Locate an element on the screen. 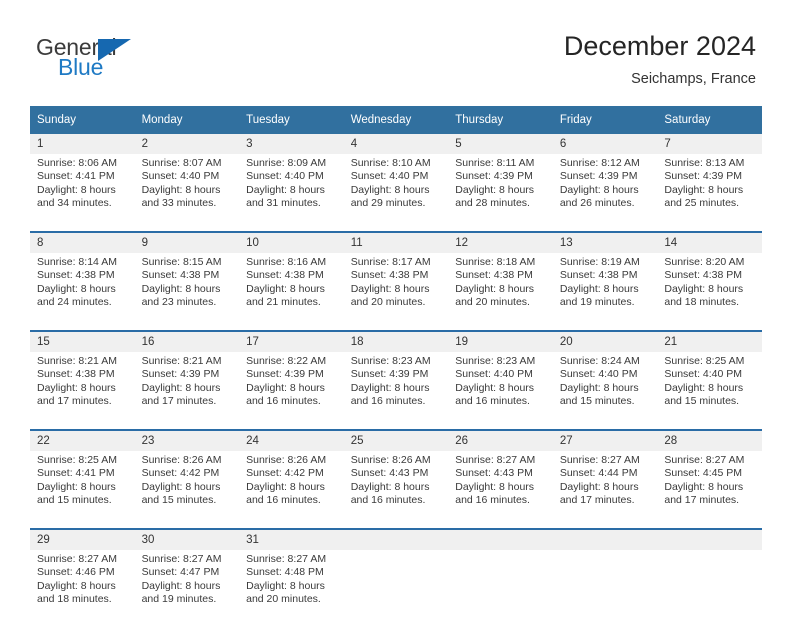 The height and width of the screenshot is (627, 792). day-number: 12 is located at coordinates (500, 242).